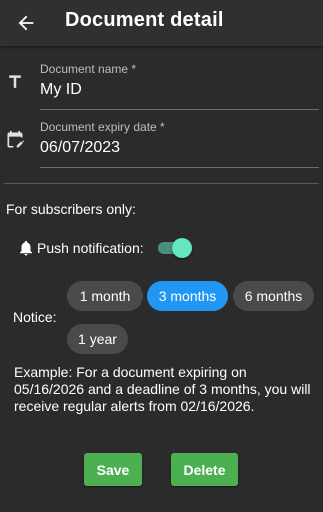 The image size is (323, 512). Describe the element at coordinates (71, 209) in the screenshot. I see `subscribers-section-label: For subscribers only:` at that location.